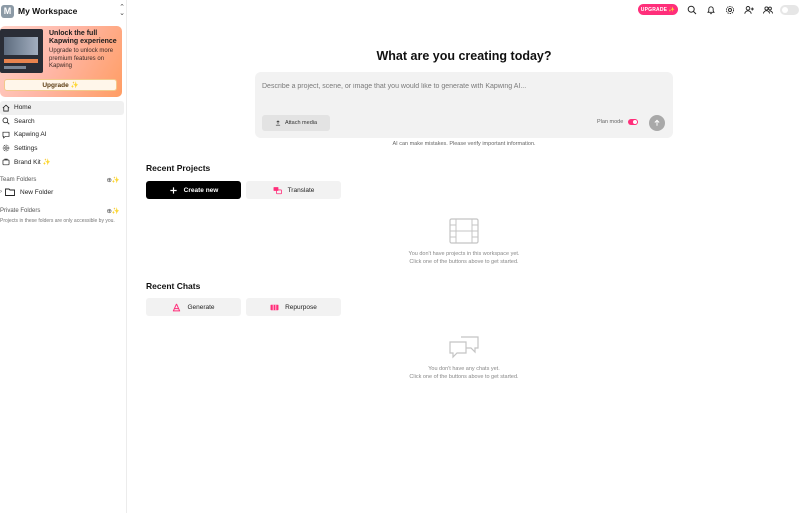 The height and width of the screenshot is (513, 800). I want to click on team-folders-label: Team Folders, so click(18, 180).